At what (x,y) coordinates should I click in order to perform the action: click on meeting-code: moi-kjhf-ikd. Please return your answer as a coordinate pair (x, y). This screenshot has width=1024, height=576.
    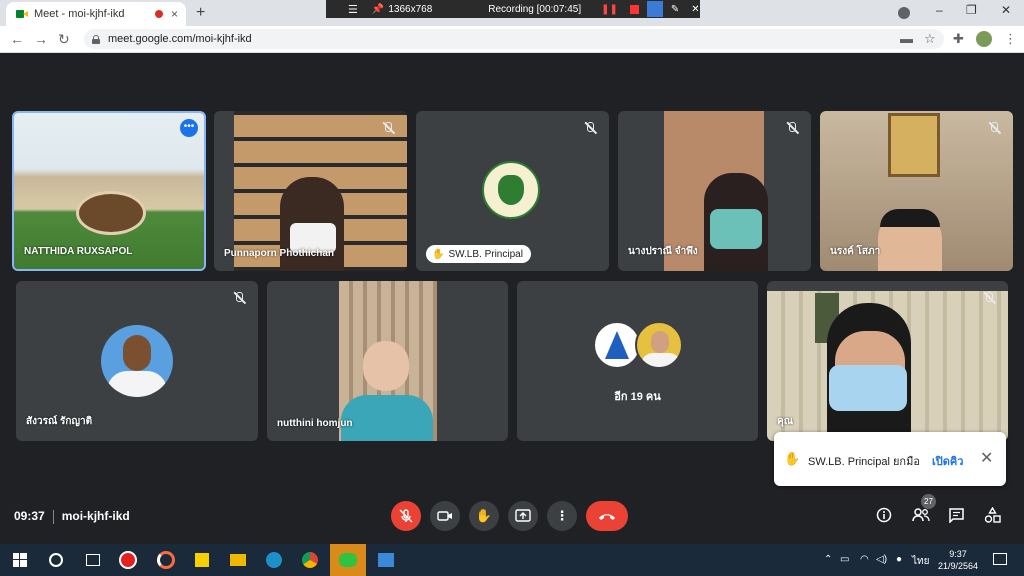
    Looking at the image, I should click on (95, 516).